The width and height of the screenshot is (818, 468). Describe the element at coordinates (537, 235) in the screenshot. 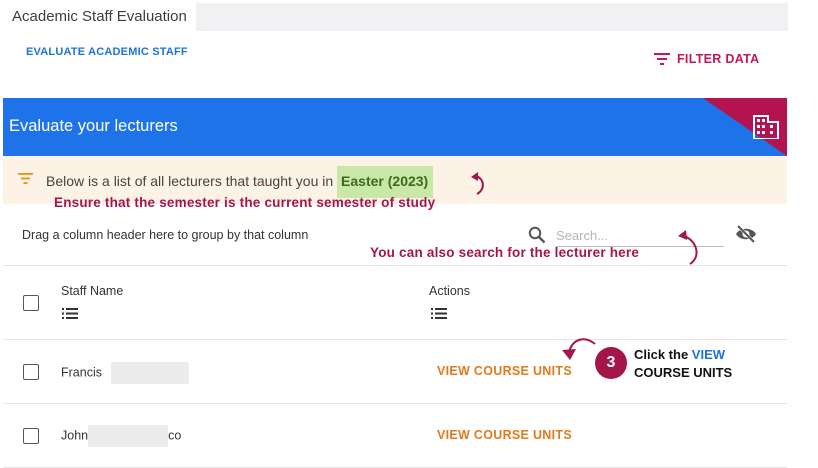

I see `search-icon` at that location.